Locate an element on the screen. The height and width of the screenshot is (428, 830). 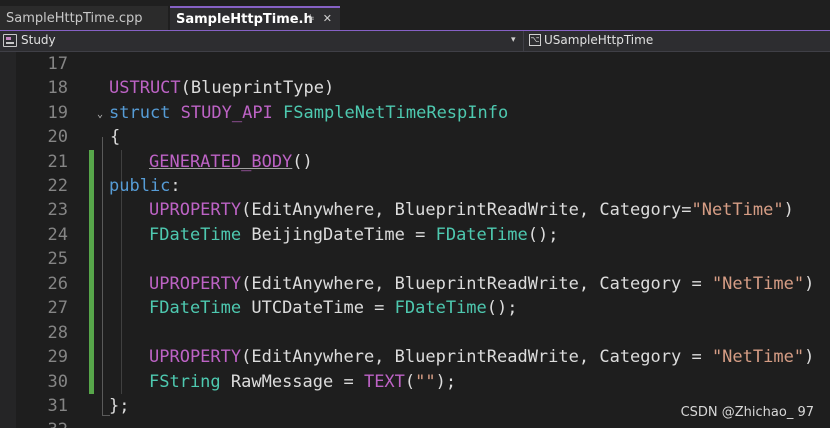
project-dropdown: Study is located at coordinates (29, 40).